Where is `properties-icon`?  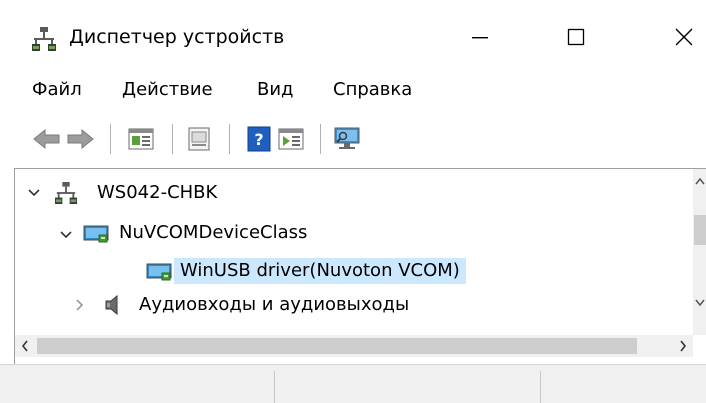 properties-icon is located at coordinates (141, 139).